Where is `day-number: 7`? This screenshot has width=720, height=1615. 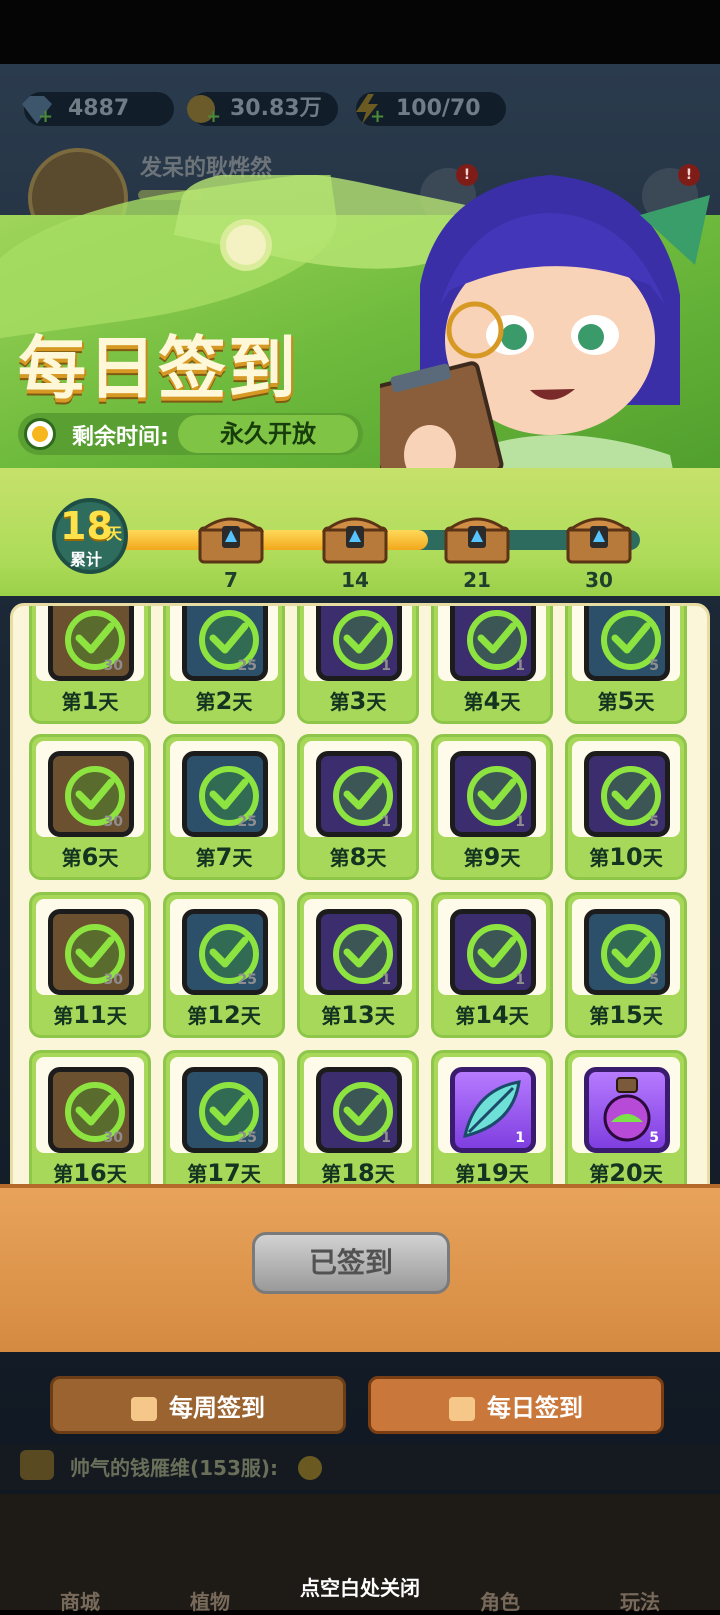 day-number: 7 is located at coordinates (224, 857).